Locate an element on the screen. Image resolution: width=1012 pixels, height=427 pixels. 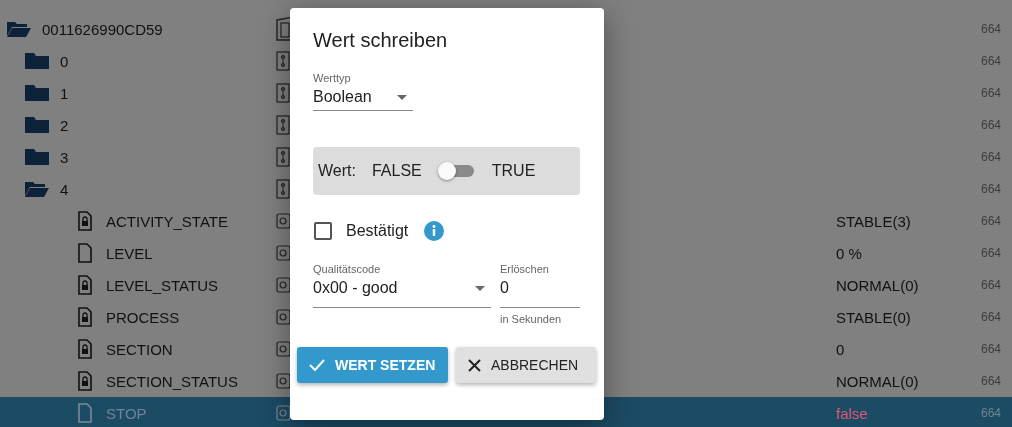
dialog-title: Wert schreiben is located at coordinates (380, 40).